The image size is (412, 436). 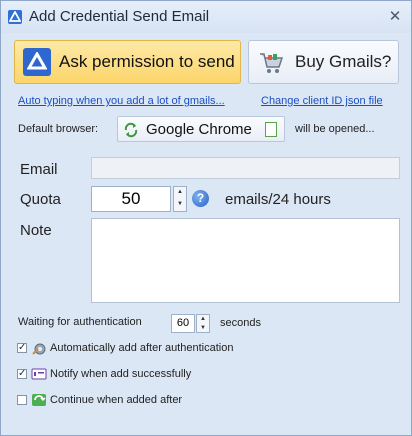 I want to click on ask-permission-button: Ask permission to send, so click(x=127, y=62).